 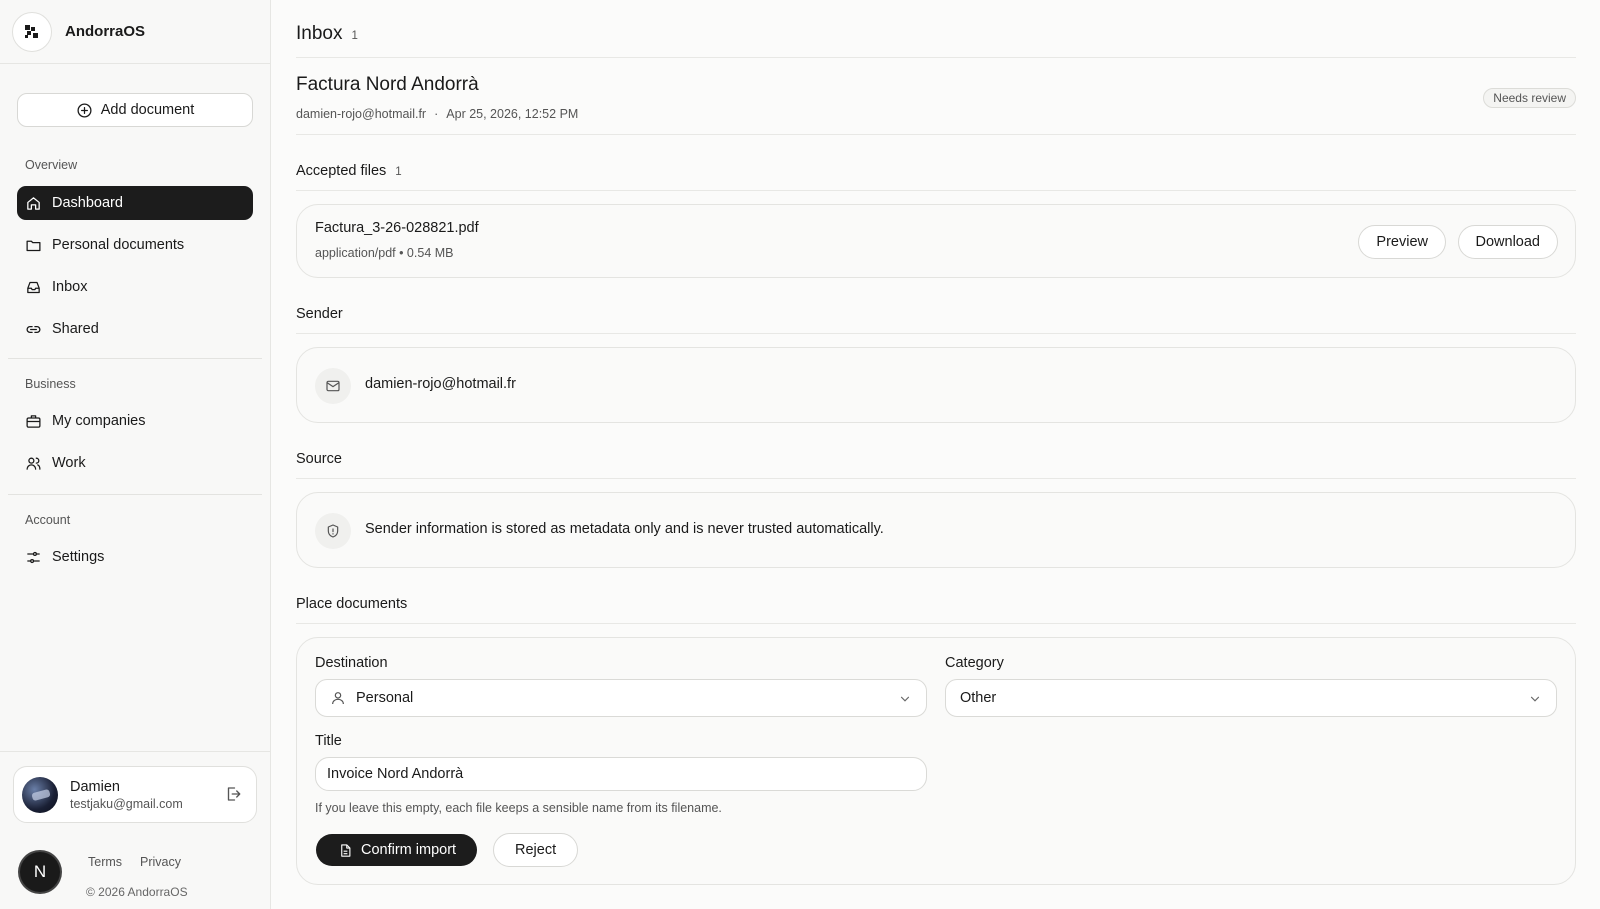 What do you see at coordinates (33, 421) in the screenshot?
I see `briefcase-icon` at bounding box center [33, 421].